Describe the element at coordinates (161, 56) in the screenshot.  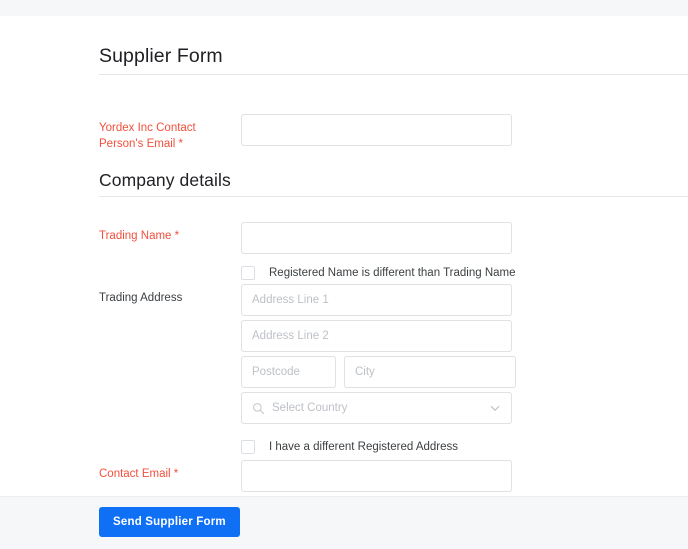
I see `page-title: Supplier Form` at that location.